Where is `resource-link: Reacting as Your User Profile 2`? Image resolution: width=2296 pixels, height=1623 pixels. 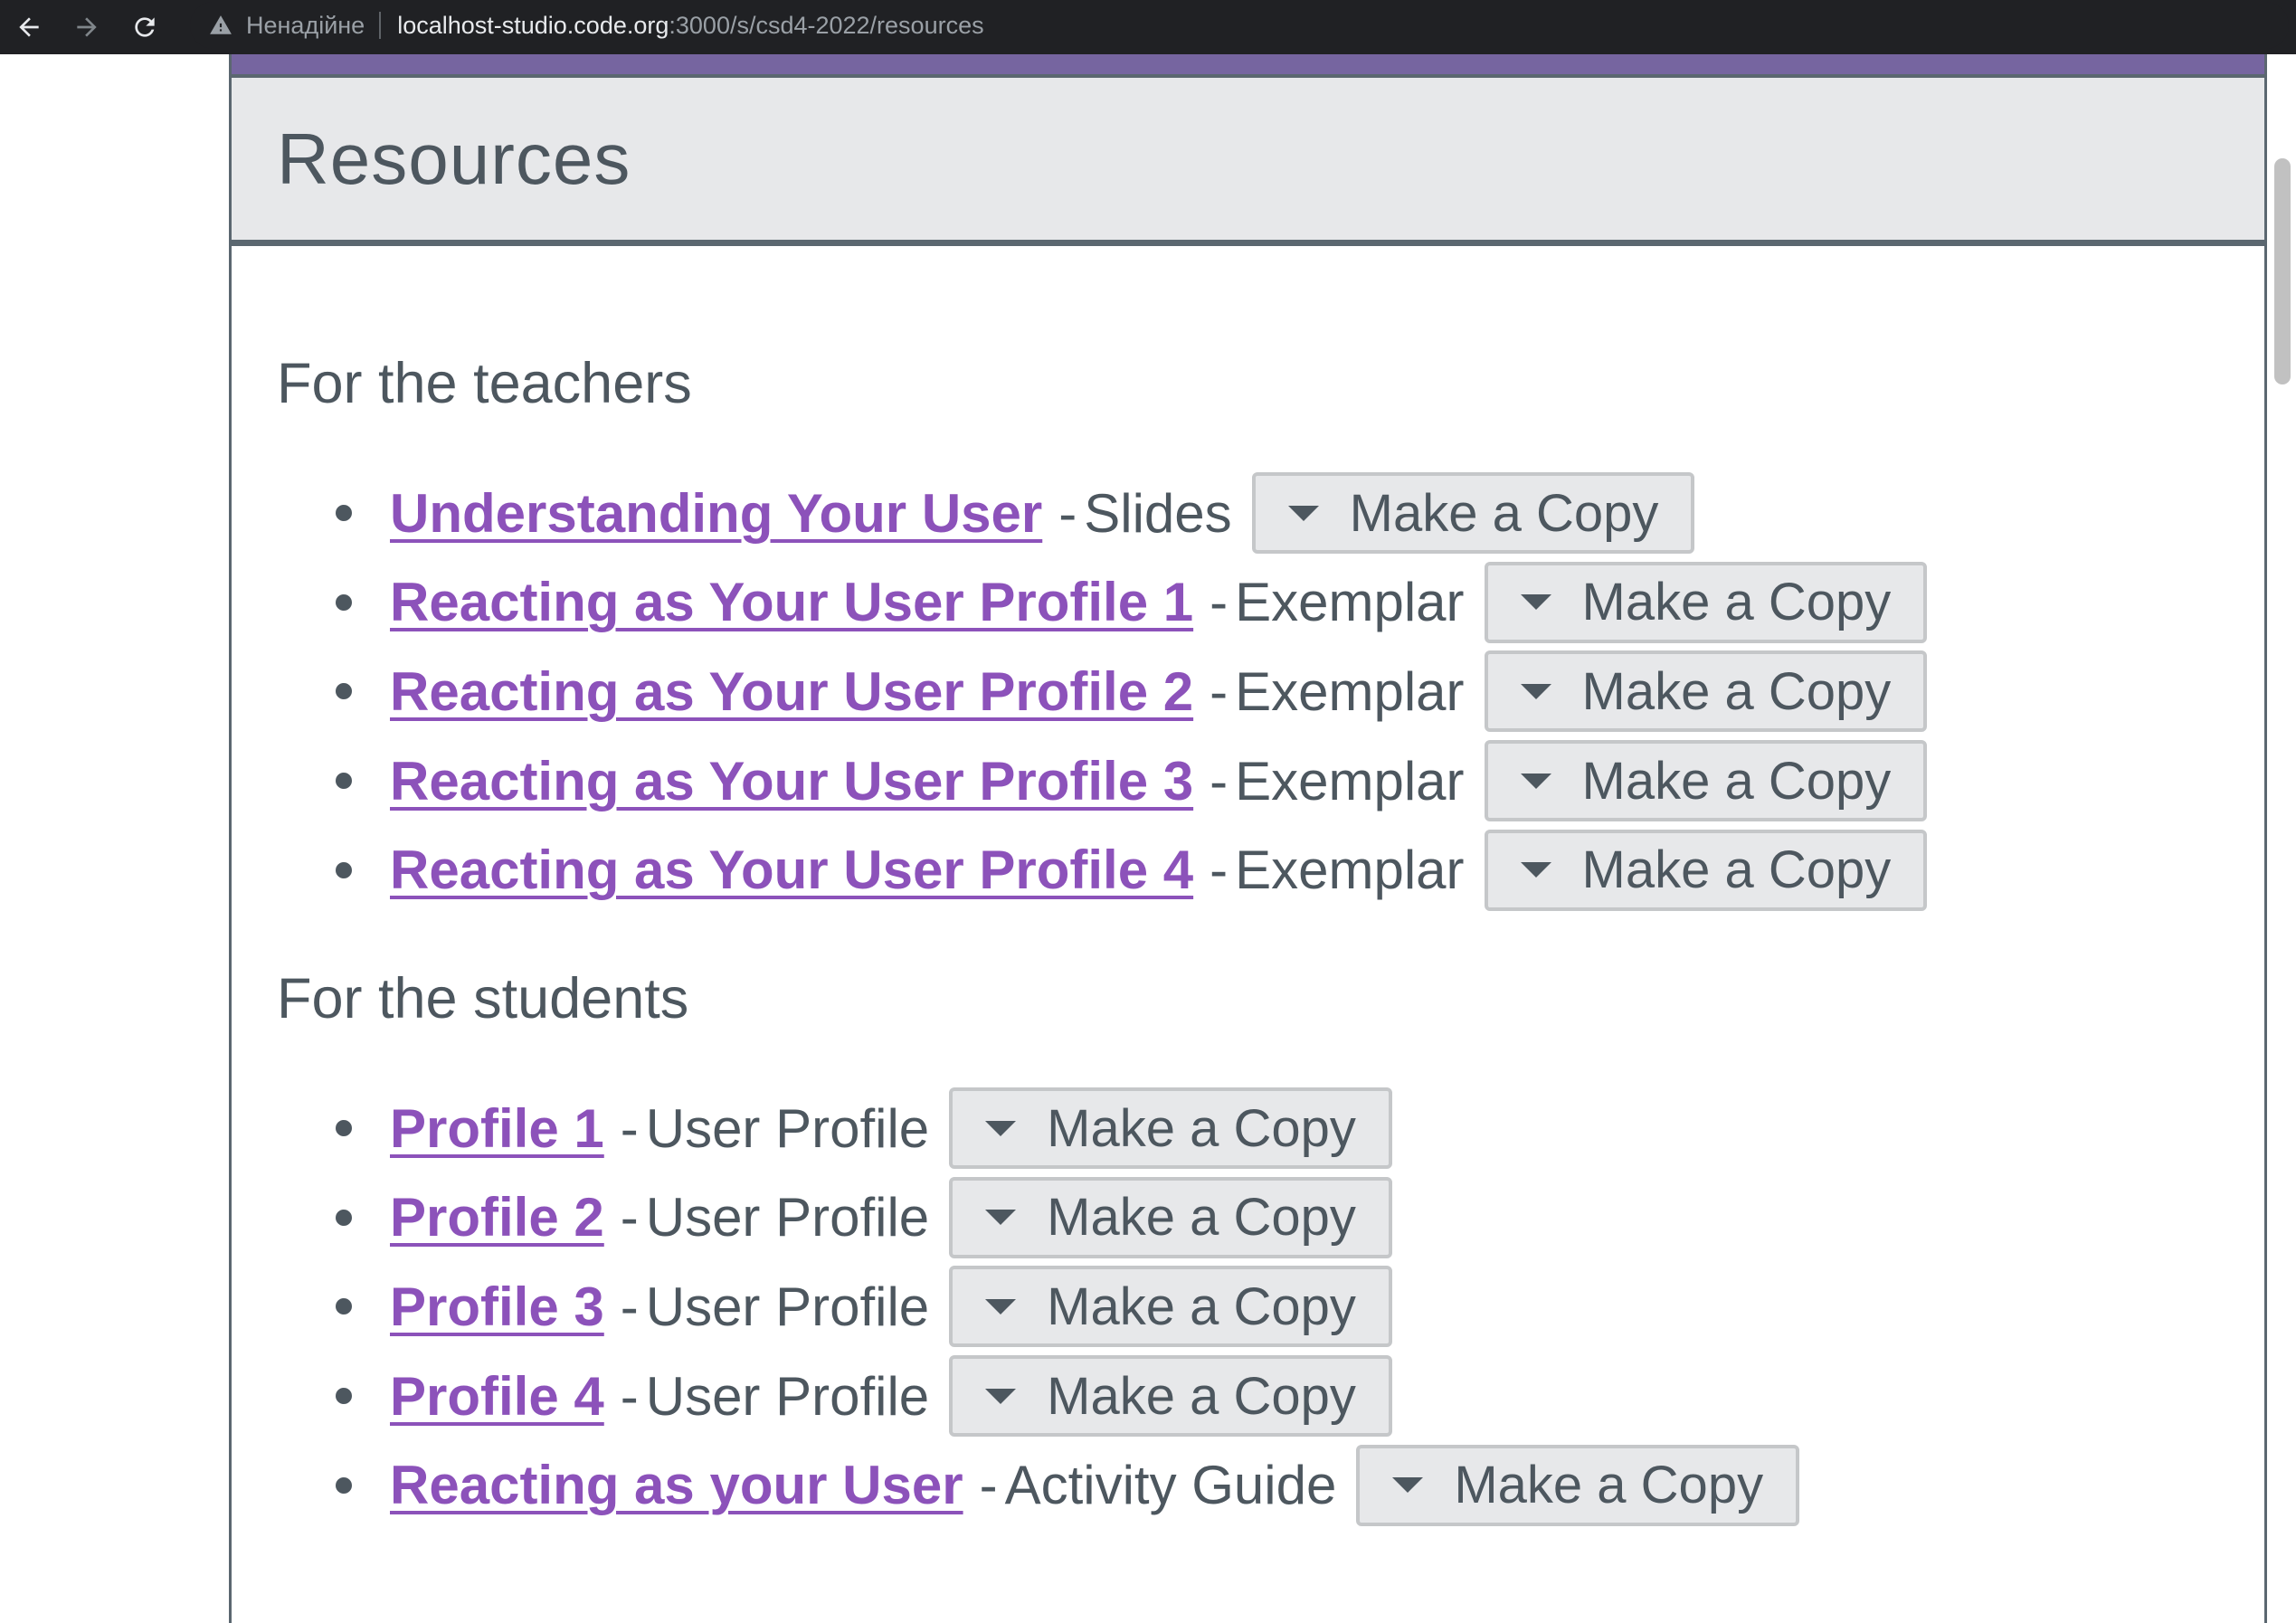 resource-link: Reacting as Your User Profile 2 is located at coordinates (791, 691).